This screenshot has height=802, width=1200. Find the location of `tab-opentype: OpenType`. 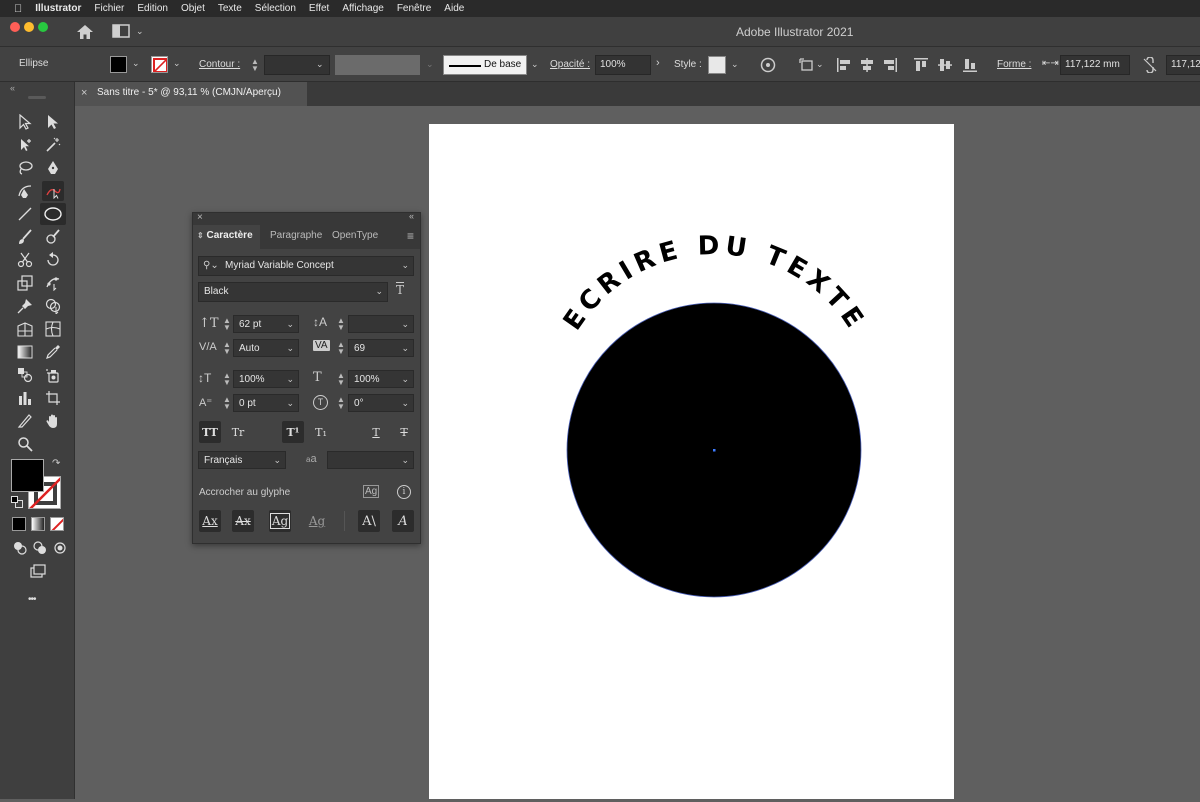

tab-opentype: OpenType is located at coordinates (355, 237).